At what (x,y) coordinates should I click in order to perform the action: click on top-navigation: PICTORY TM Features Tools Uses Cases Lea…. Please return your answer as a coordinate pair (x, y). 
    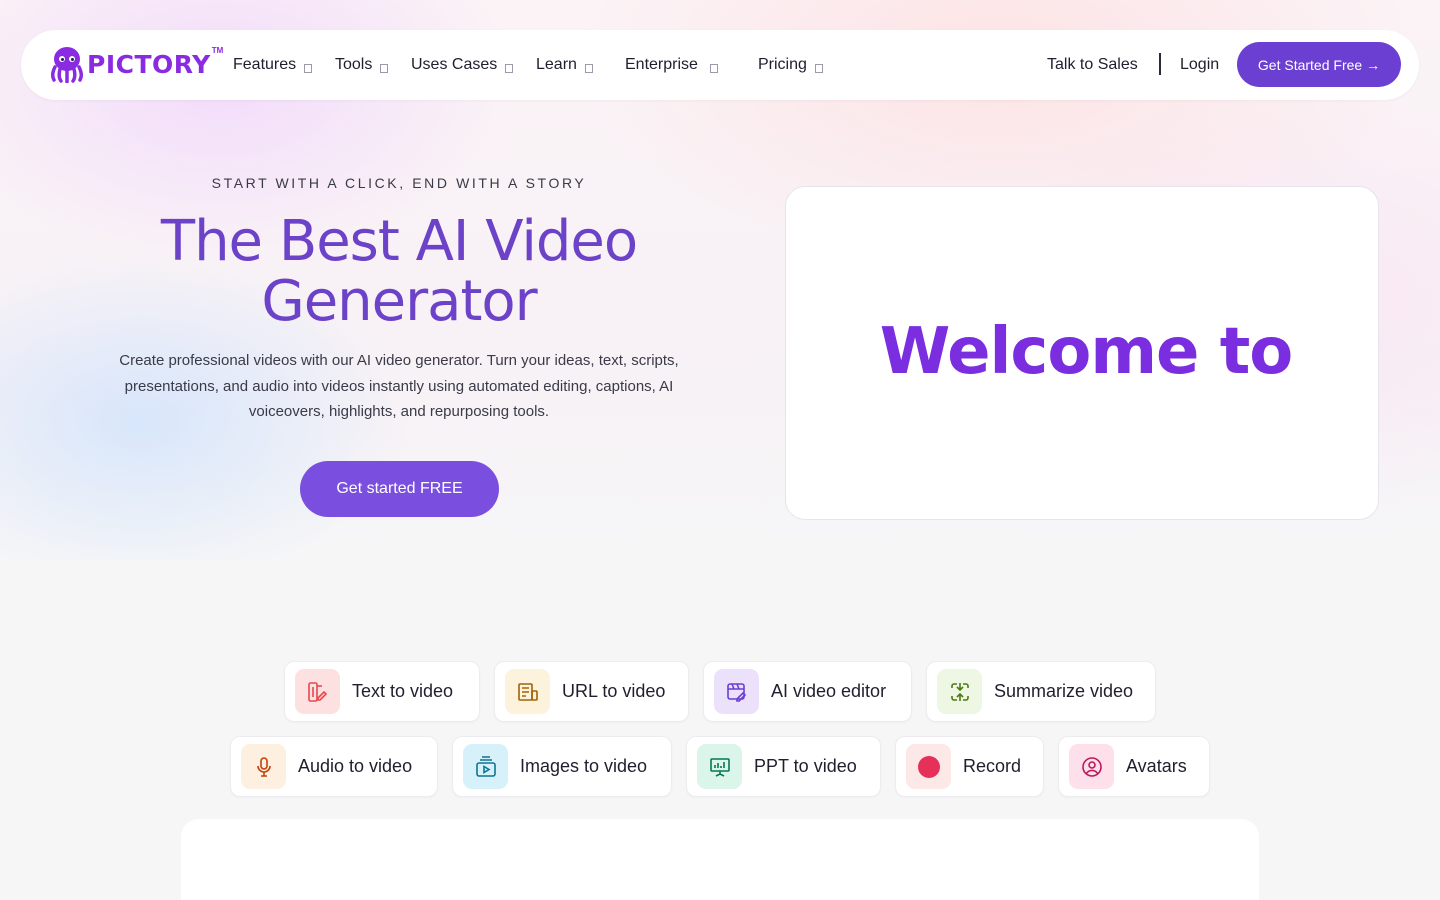
    Looking at the image, I should click on (720, 65).